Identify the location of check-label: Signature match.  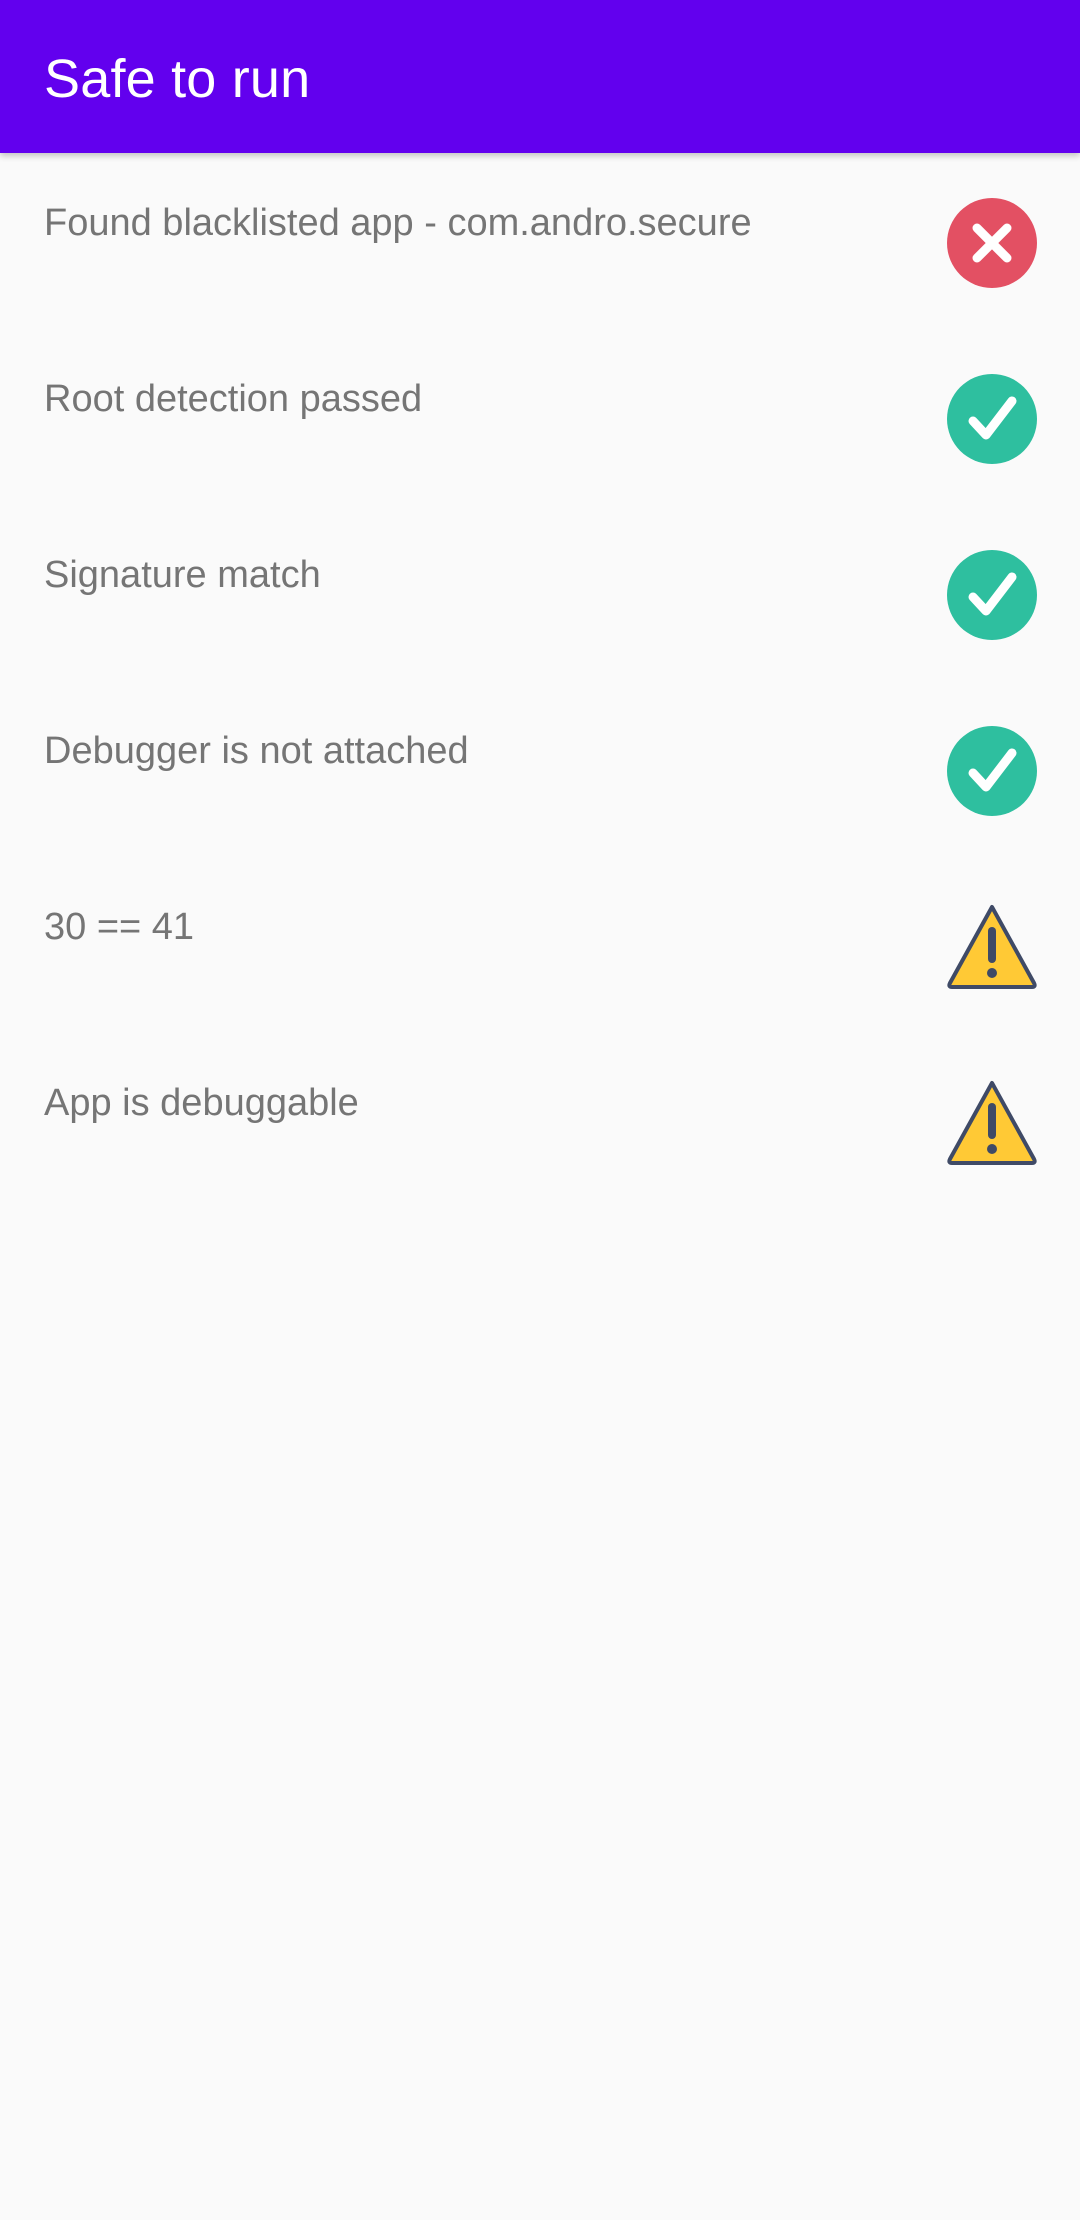
(182, 575).